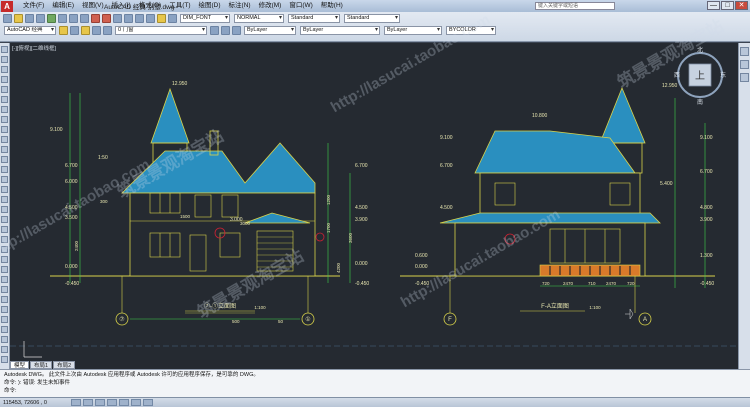 This screenshot has width=750, height=407. What do you see at coordinates (4, 289) in the screenshot?
I see `mirror-icon` at bounding box center [4, 289].